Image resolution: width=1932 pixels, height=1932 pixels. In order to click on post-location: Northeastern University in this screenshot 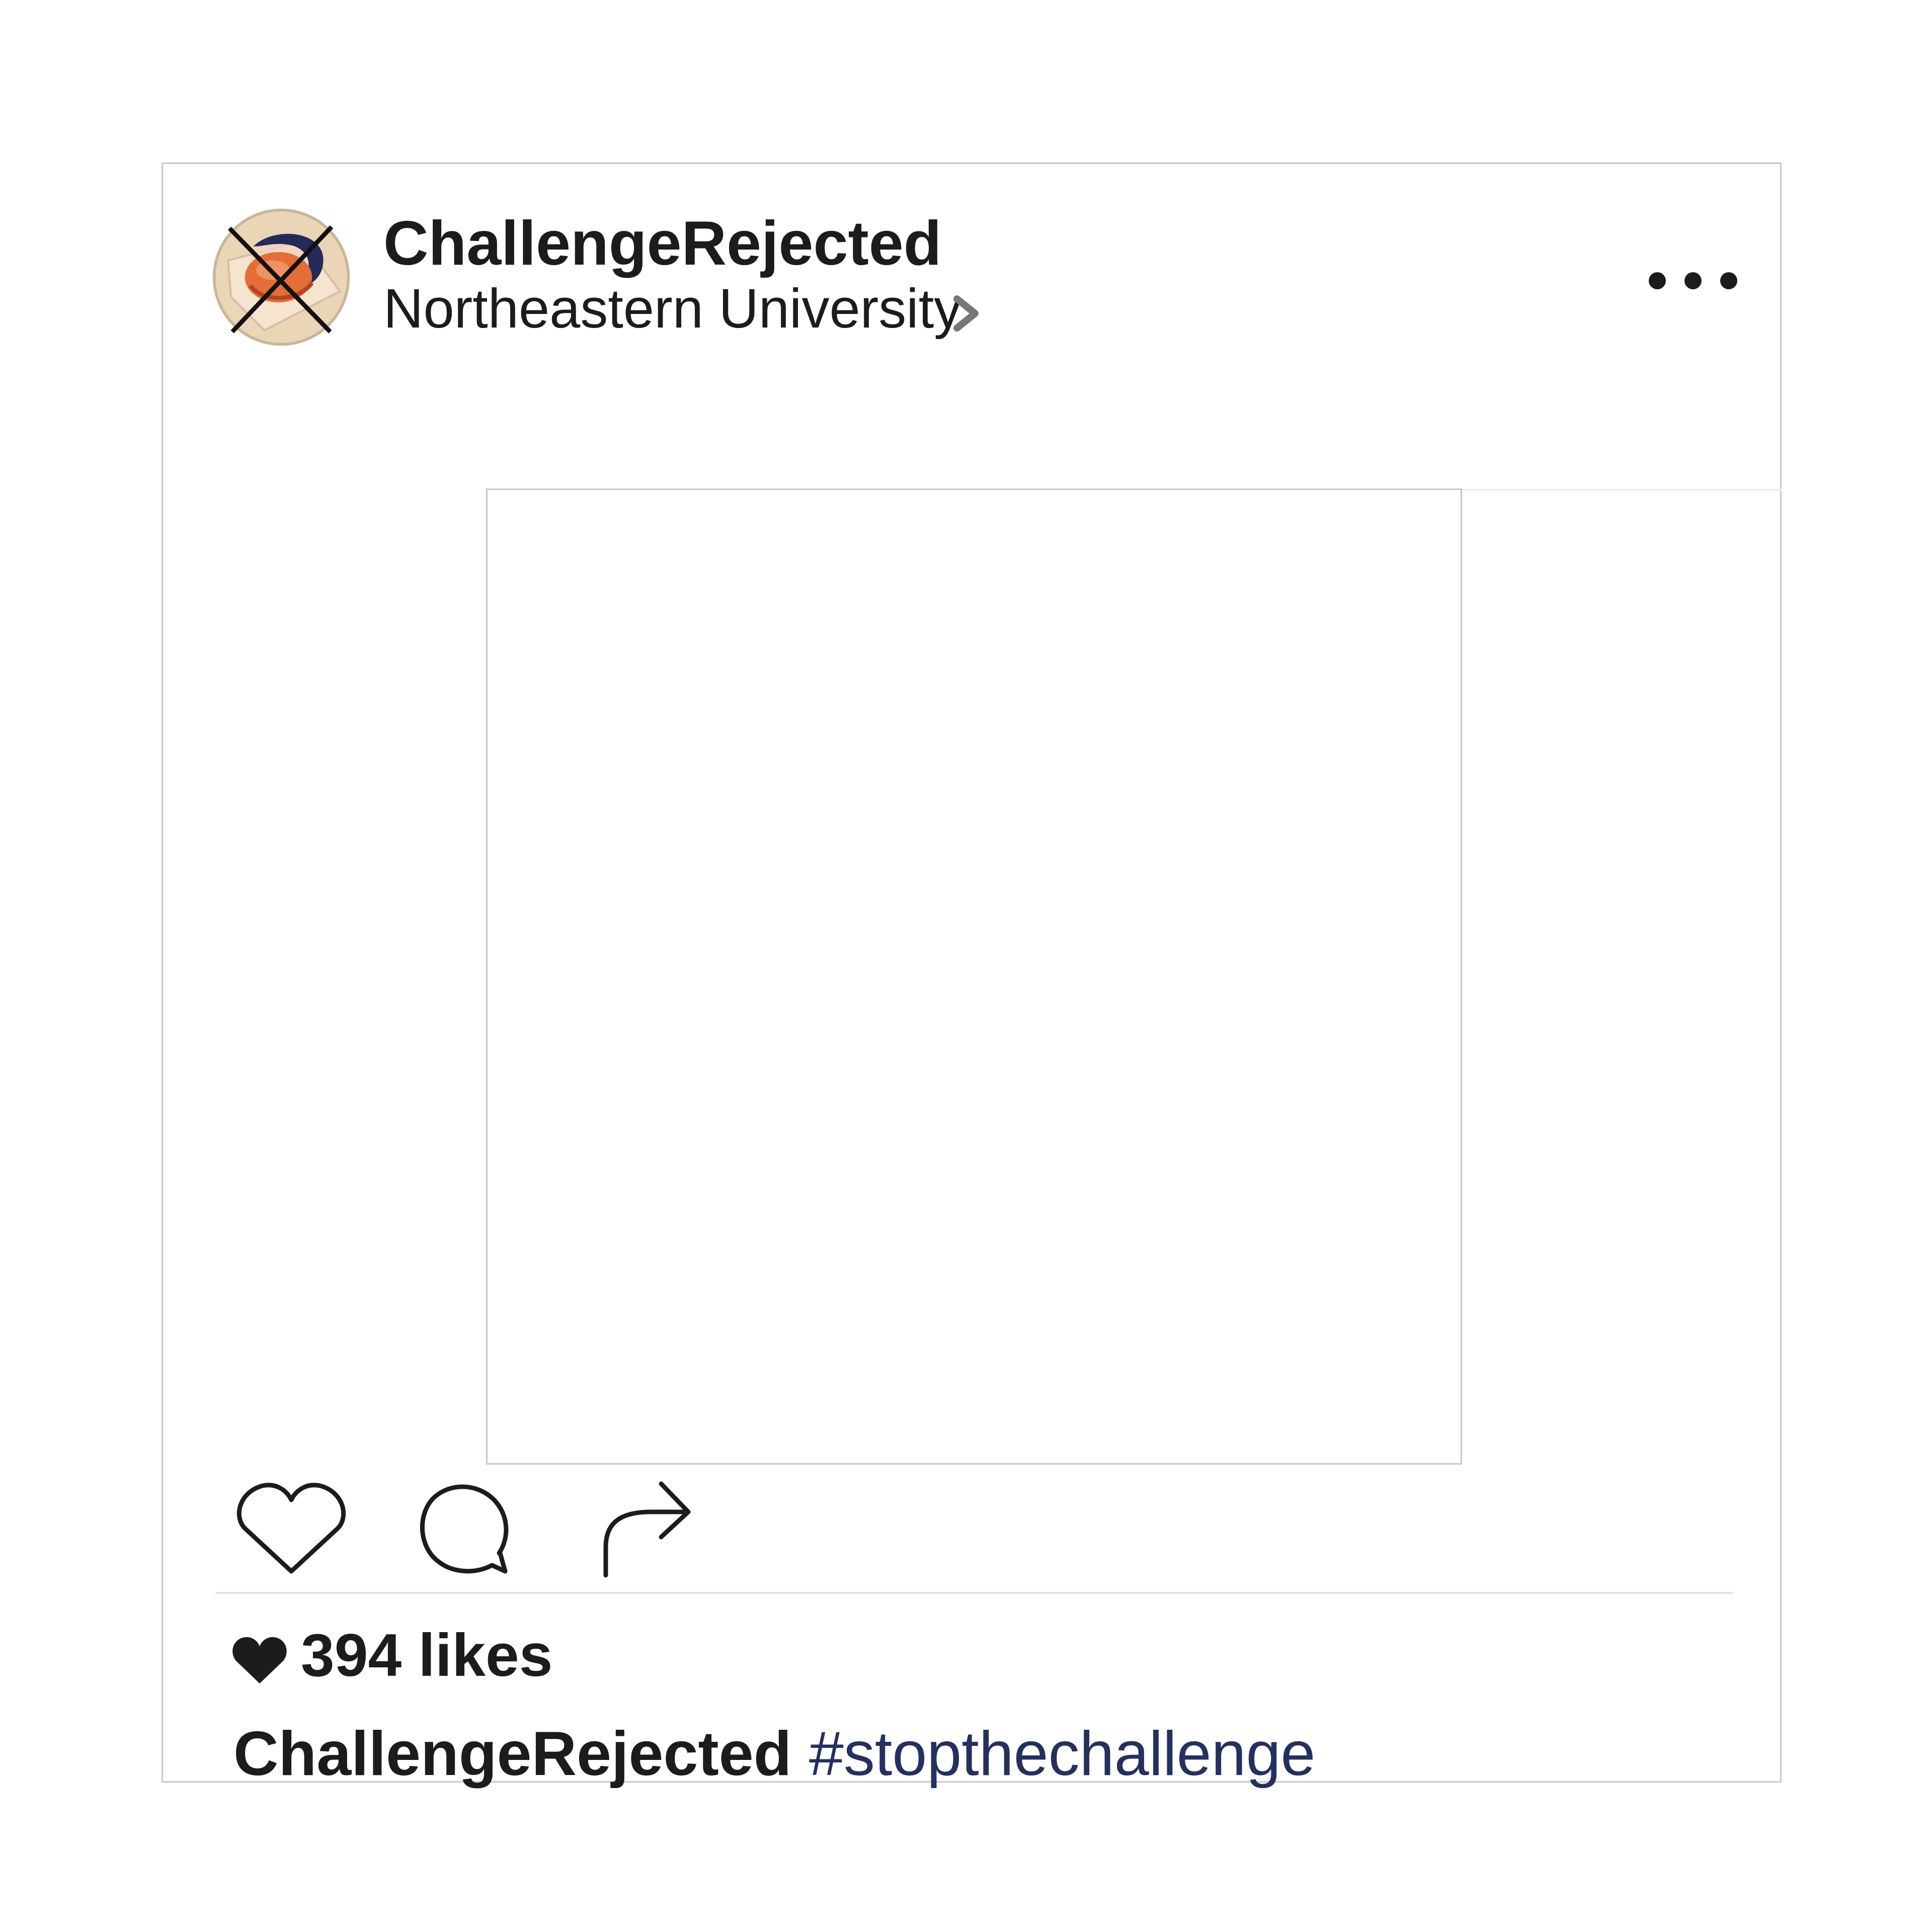, I will do `click(672, 309)`.